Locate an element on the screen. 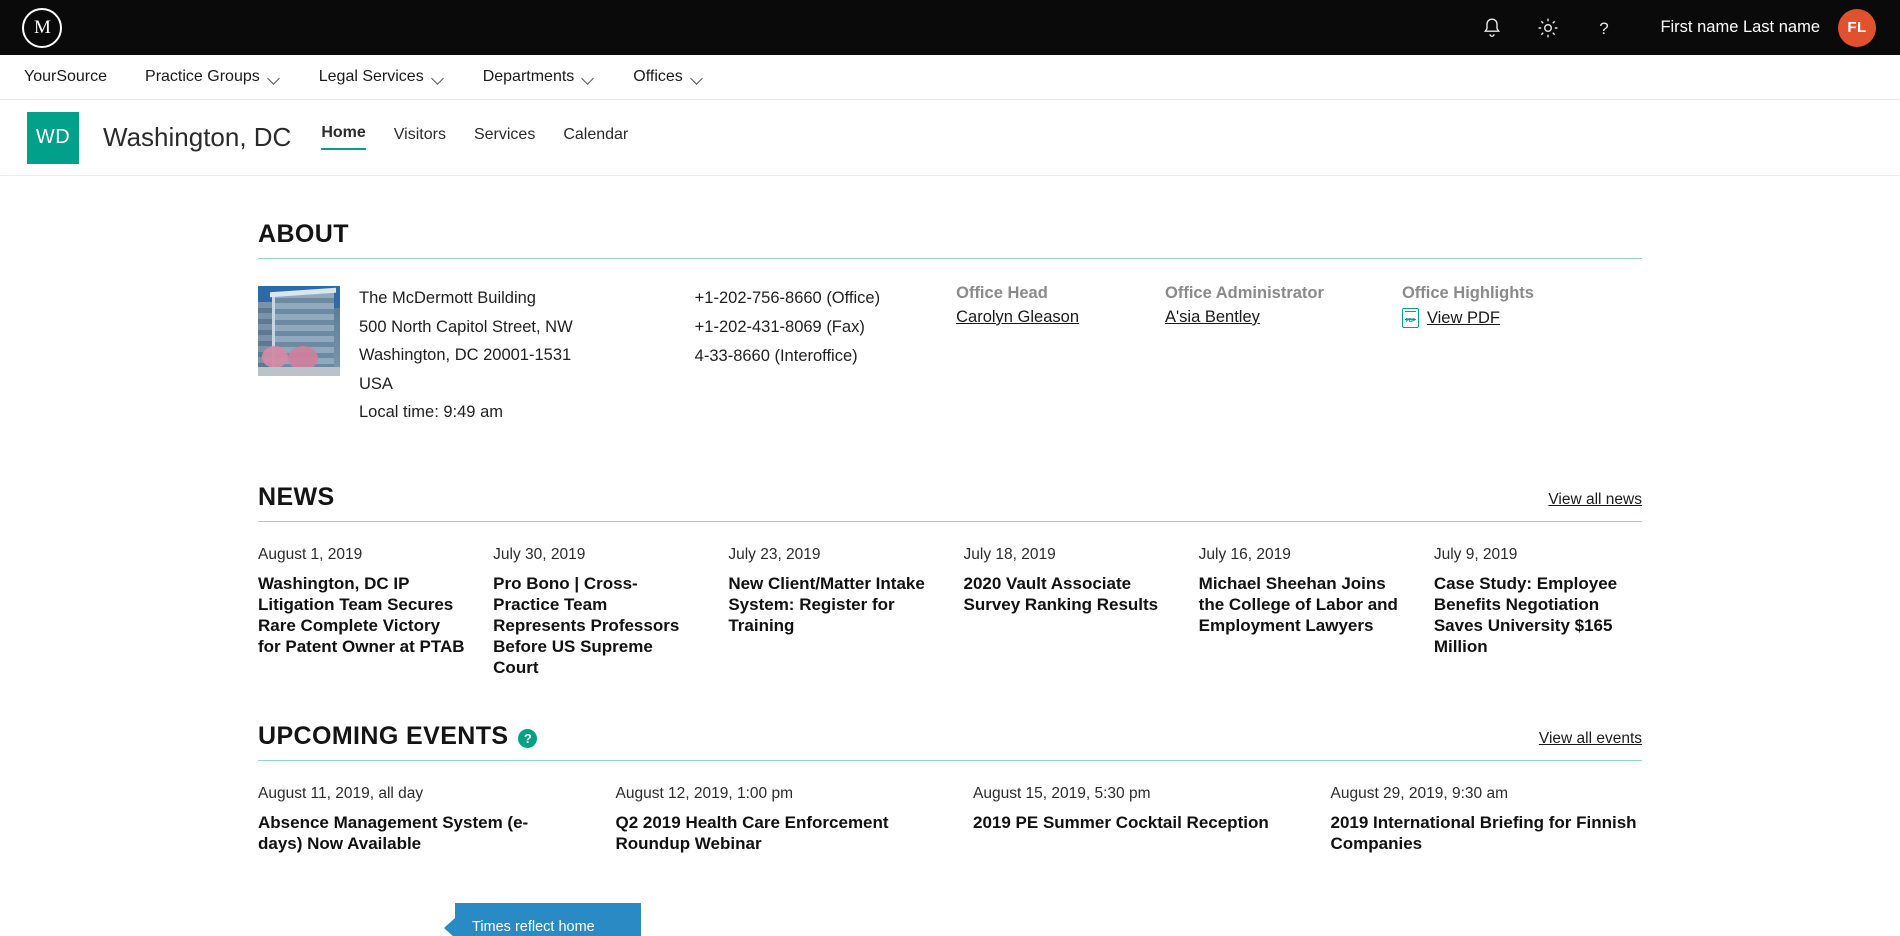 The width and height of the screenshot is (1900, 936). nav-item-label: YourSource is located at coordinates (66, 76).